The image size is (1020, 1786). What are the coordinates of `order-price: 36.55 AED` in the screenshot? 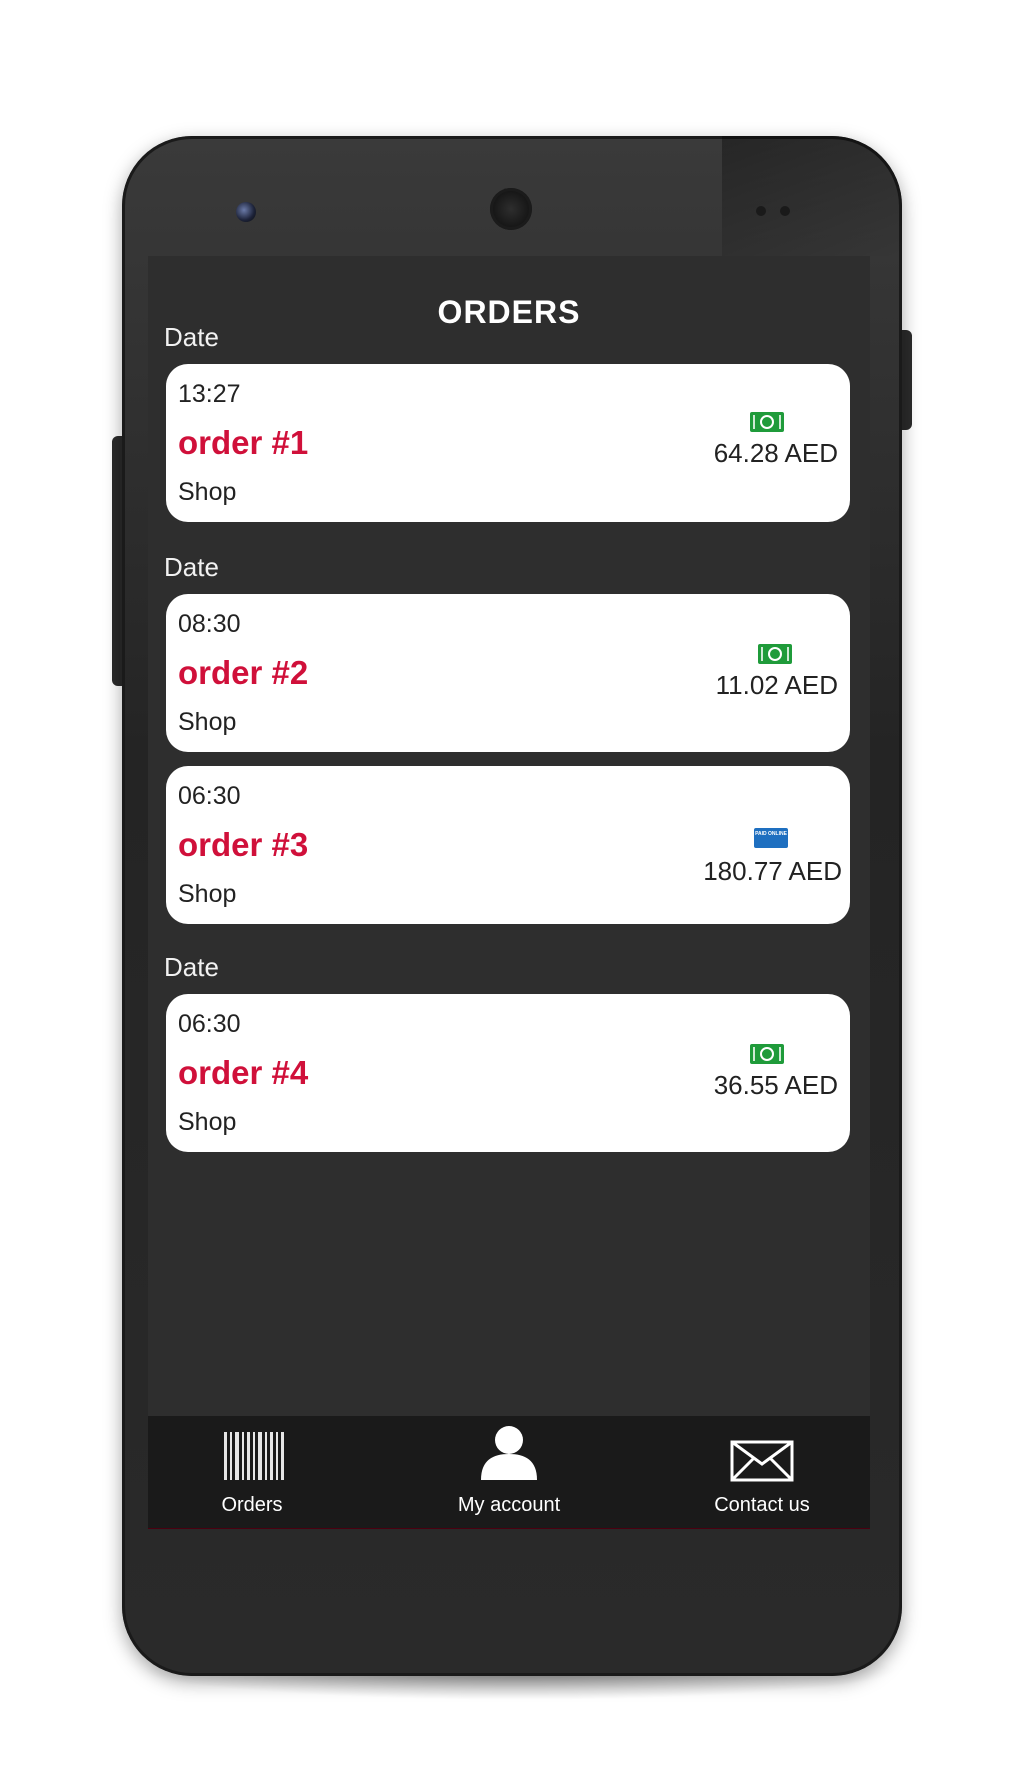 It's located at (775, 1085).